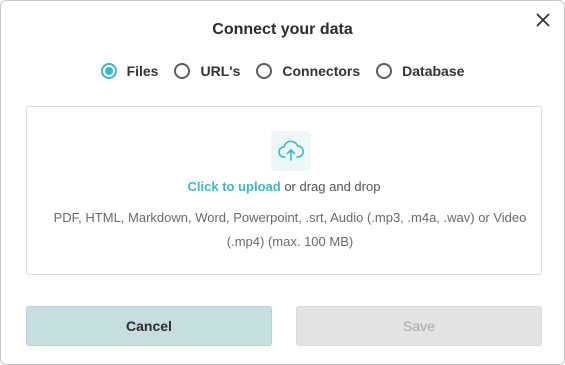 This screenshot has width=565, height=365. What do you see at coordinates (264, 71) in the screenshot?
I see `radio-button-connectors` at bounding box center [264, 71].